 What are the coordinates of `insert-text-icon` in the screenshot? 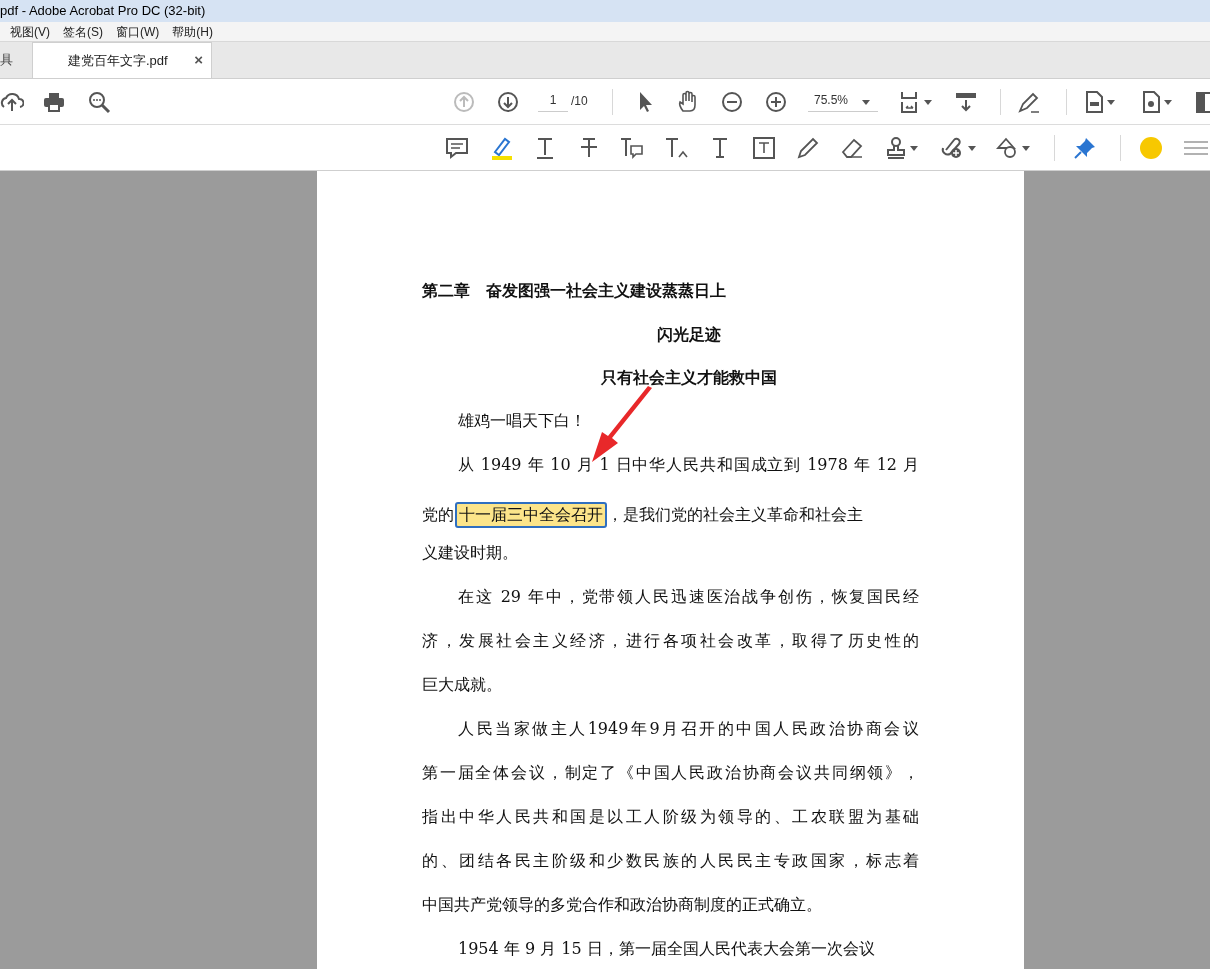 It's located at (676, 148).